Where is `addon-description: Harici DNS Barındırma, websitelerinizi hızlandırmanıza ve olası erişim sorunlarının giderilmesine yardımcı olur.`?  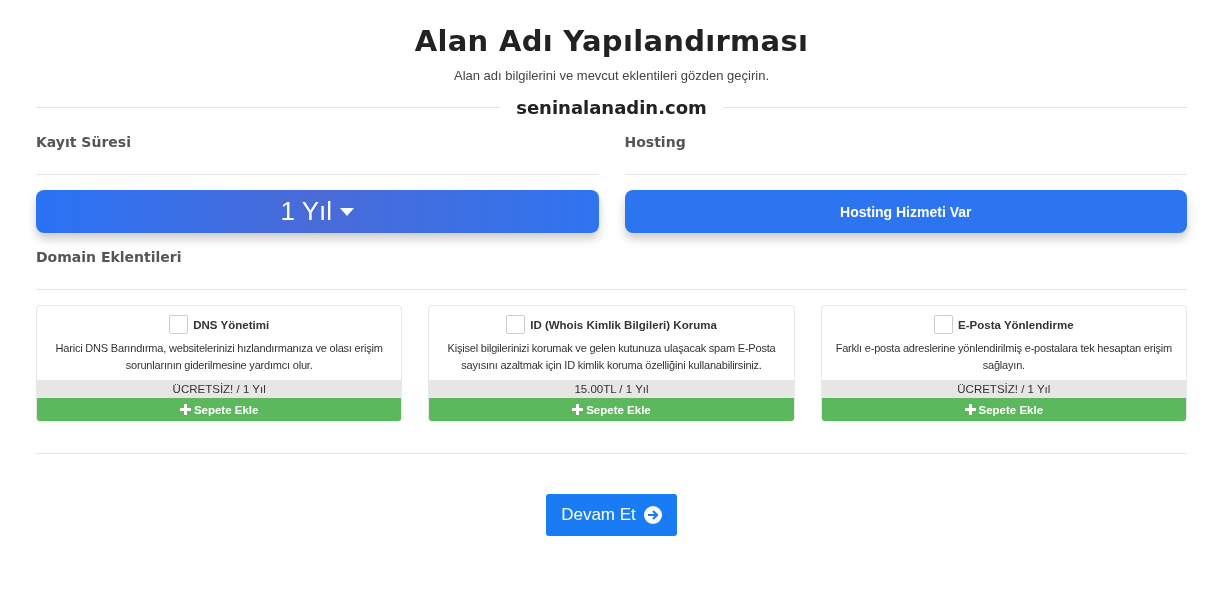 addon-description: Harici DNS Barındırma, websitelerinizi hızlandırmanıza ve olası erişim sorunlarının giderilmesine yardımcı olur. is located at coordinates (219, 357).